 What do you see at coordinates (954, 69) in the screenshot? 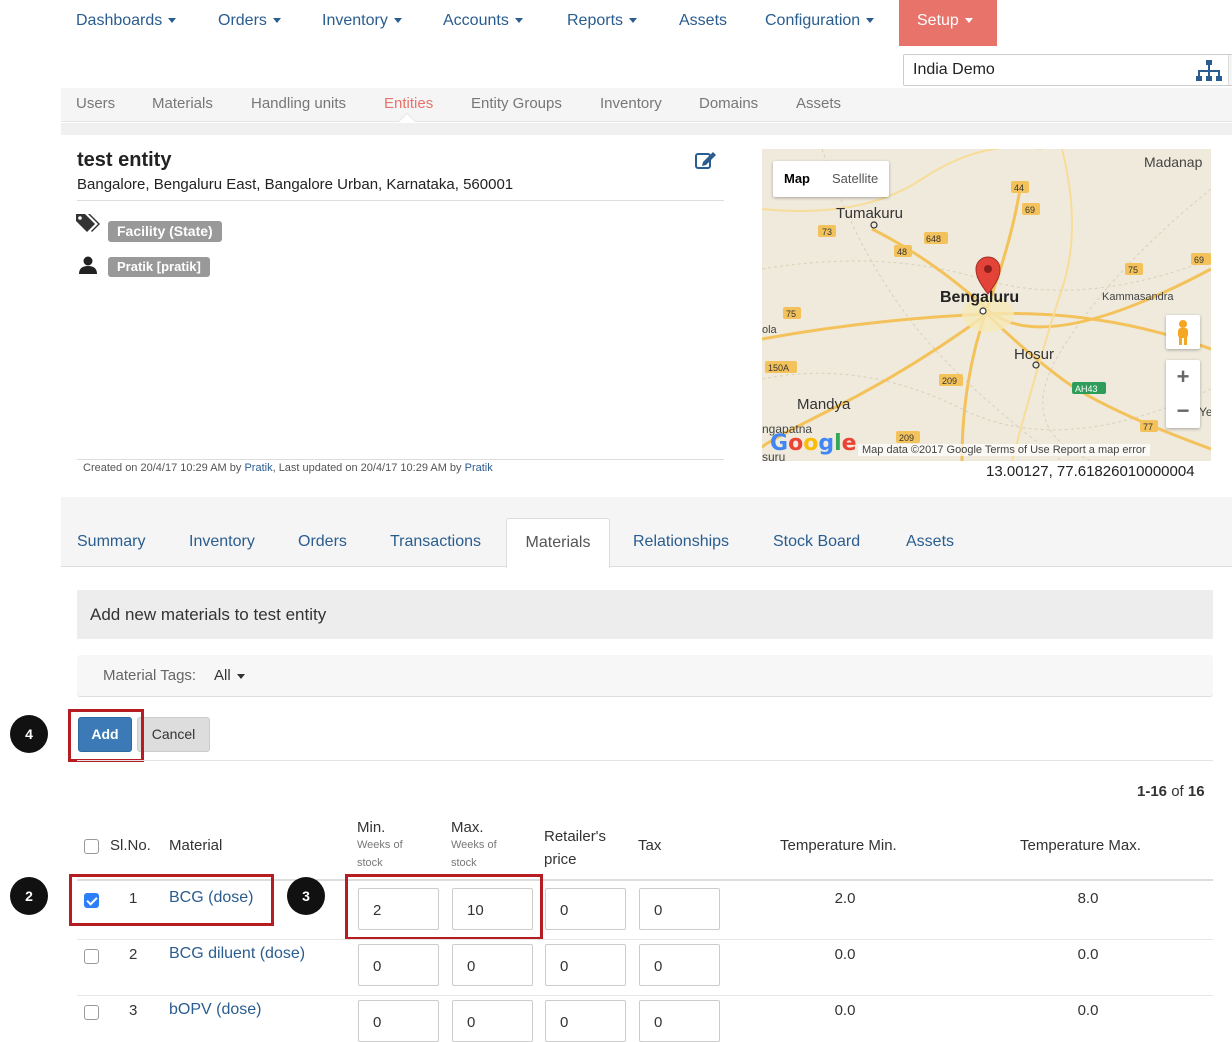
I see `domain-value: India Demo` at bounding box center [954, 69].